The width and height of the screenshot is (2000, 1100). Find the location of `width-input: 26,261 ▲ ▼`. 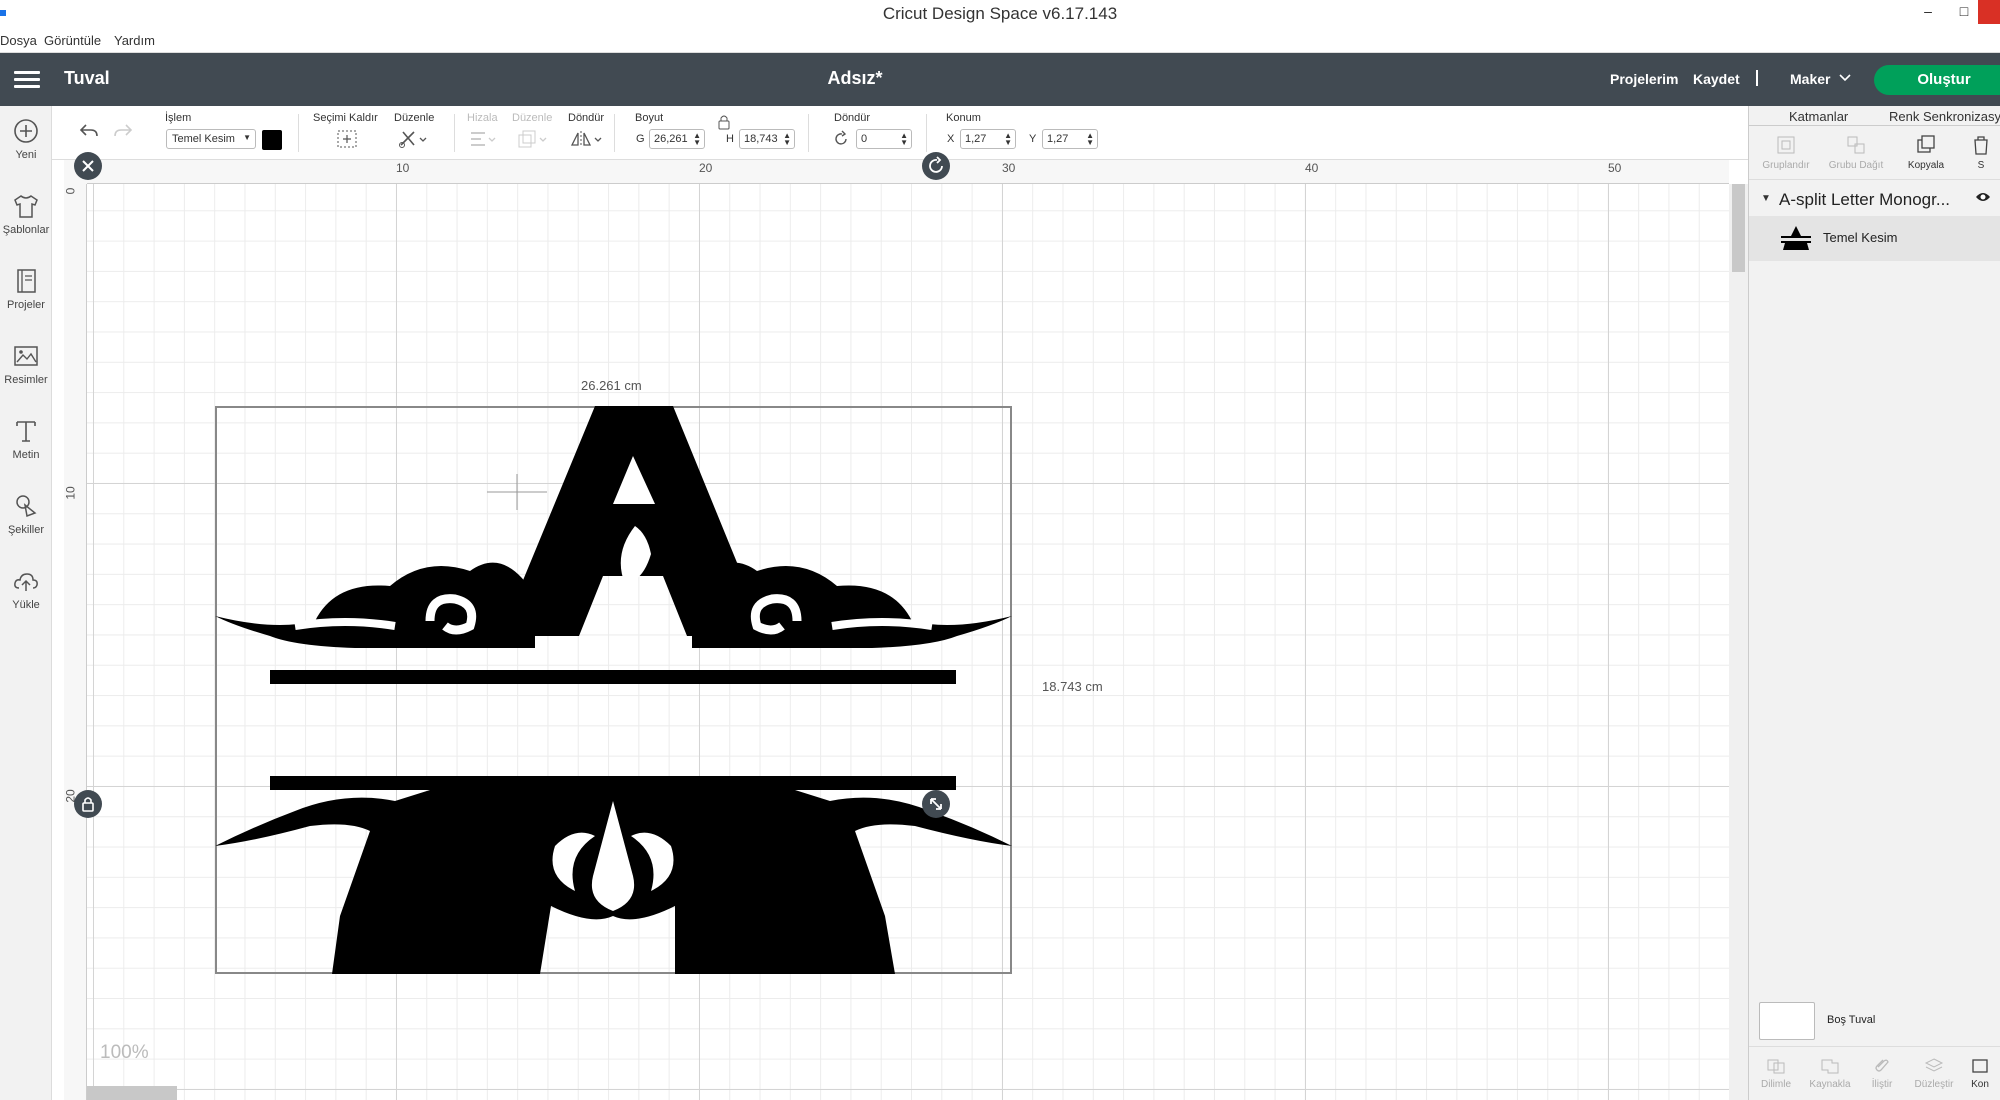

width-input: 26,261 ▲ ▼ is located at coordinates (677, 139).